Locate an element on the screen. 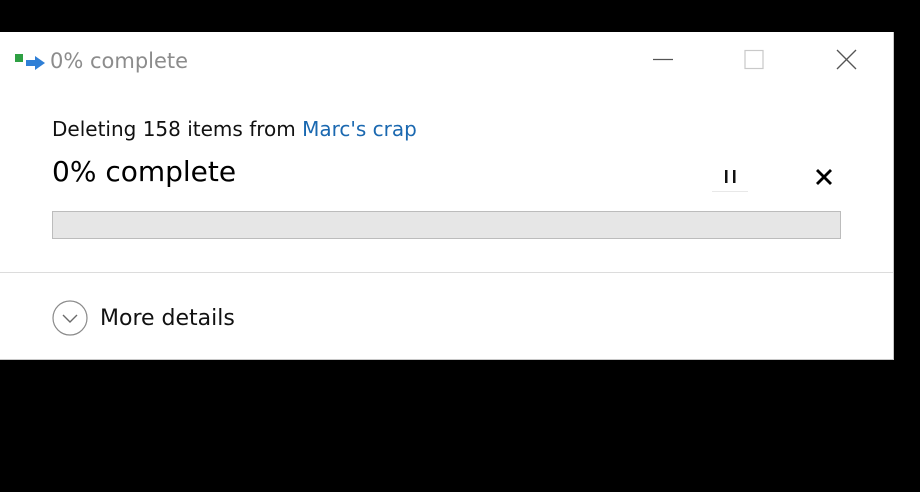 Image resolution: width=920 pixels, height=492 pixels. progress-bar is located at coordinates (446, 225).